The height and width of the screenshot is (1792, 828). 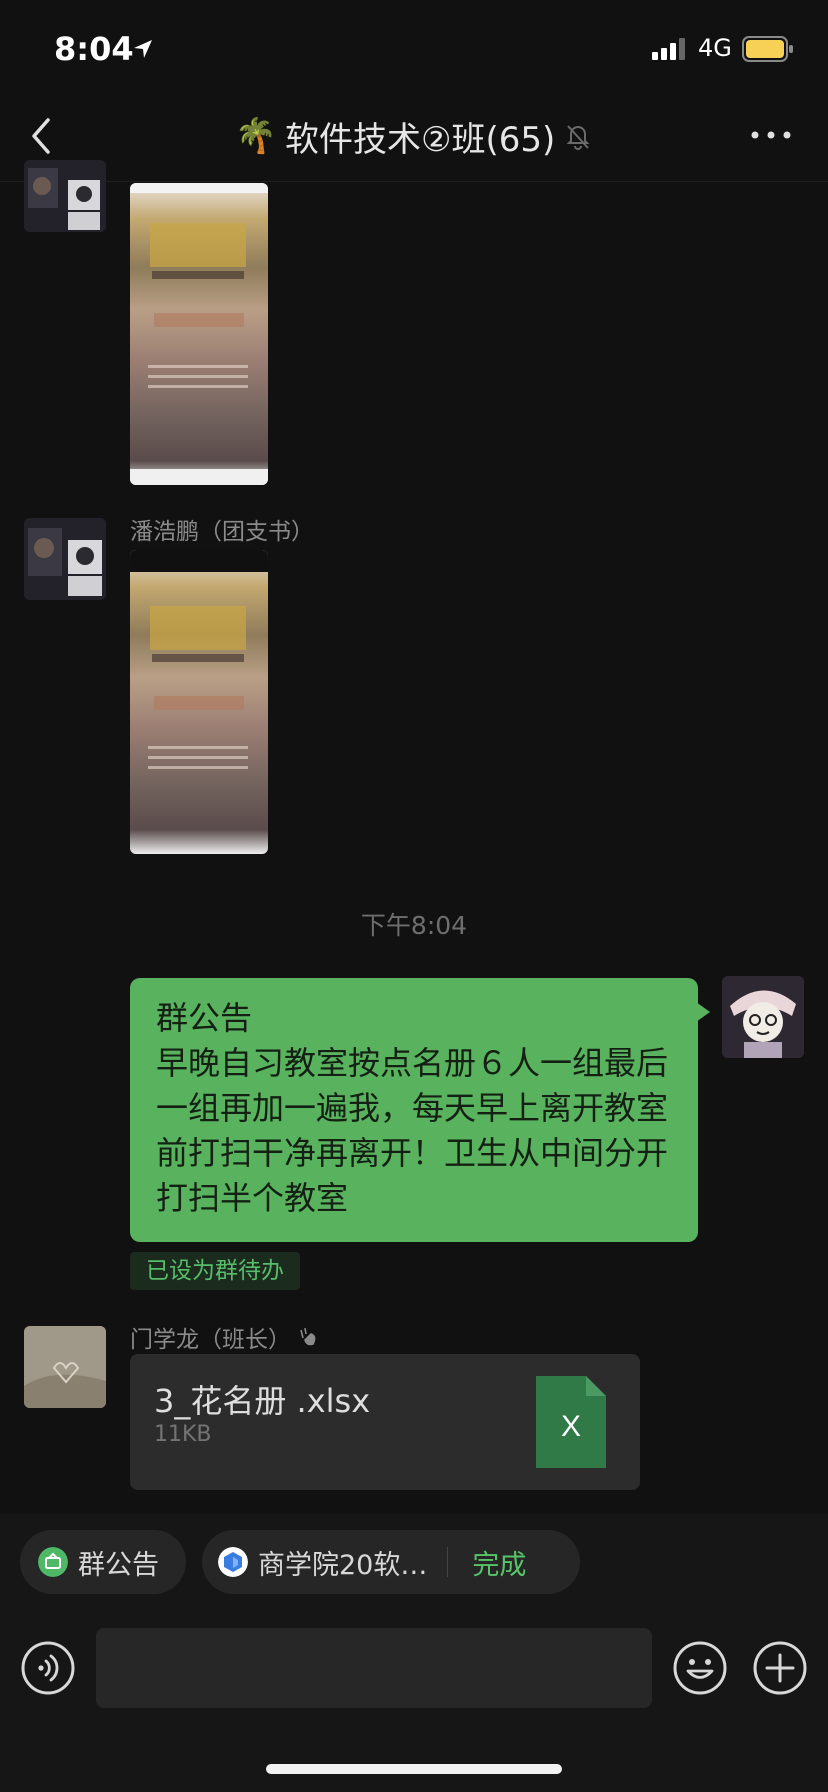 What do you see at coordinates (420, 139) in the screenshot?
I see `chat-title-text: 软件技术②班(65)` at bounding box center [420, 139].